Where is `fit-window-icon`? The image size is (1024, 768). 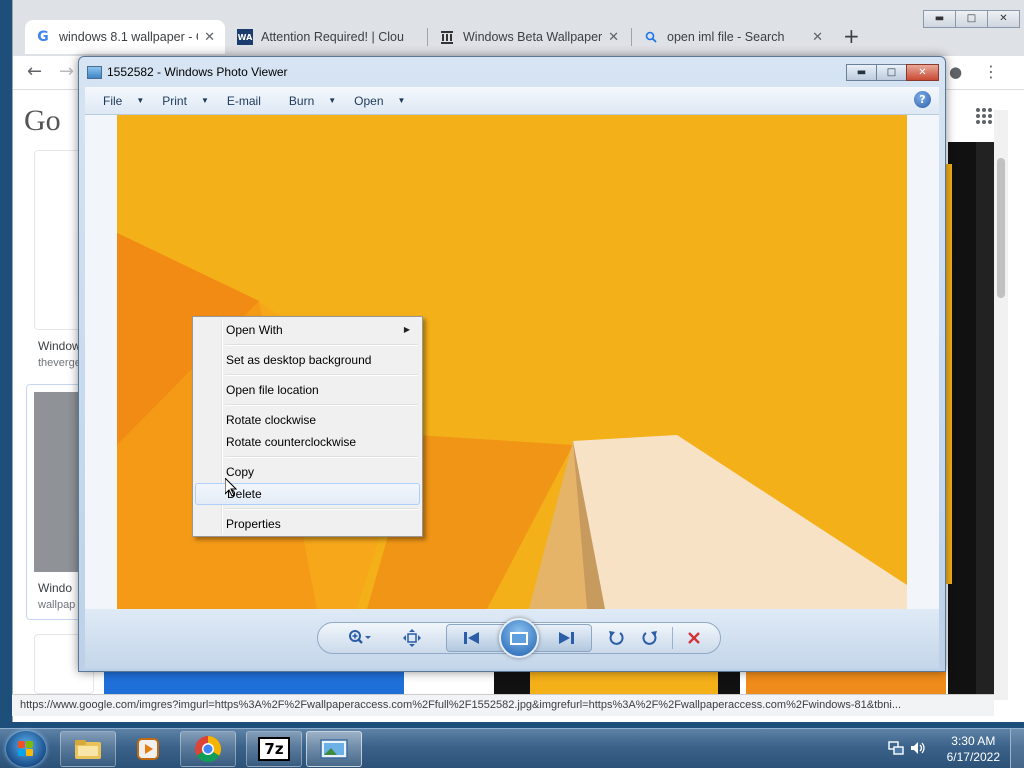
fit-window-icon is located at coordinates (412, 638).